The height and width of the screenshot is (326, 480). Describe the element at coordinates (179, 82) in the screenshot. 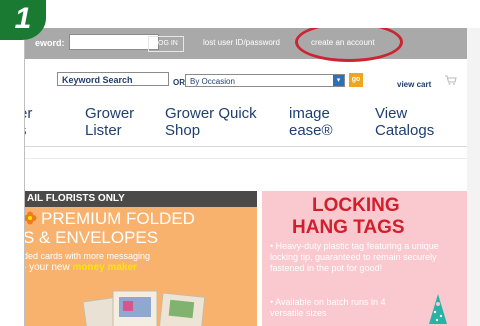

I see `or-label: OR` at that location.